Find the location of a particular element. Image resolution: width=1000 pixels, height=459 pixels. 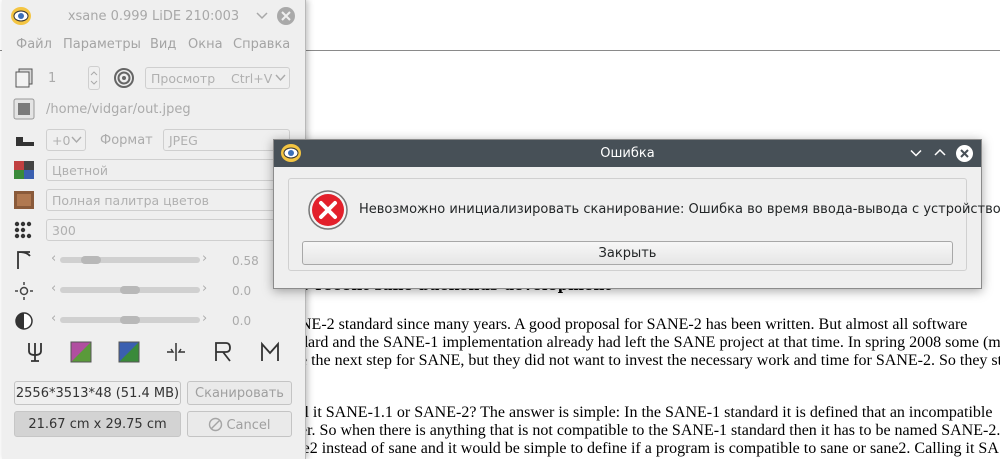

resolution-select: 300 is located at coordinates (168, 230).